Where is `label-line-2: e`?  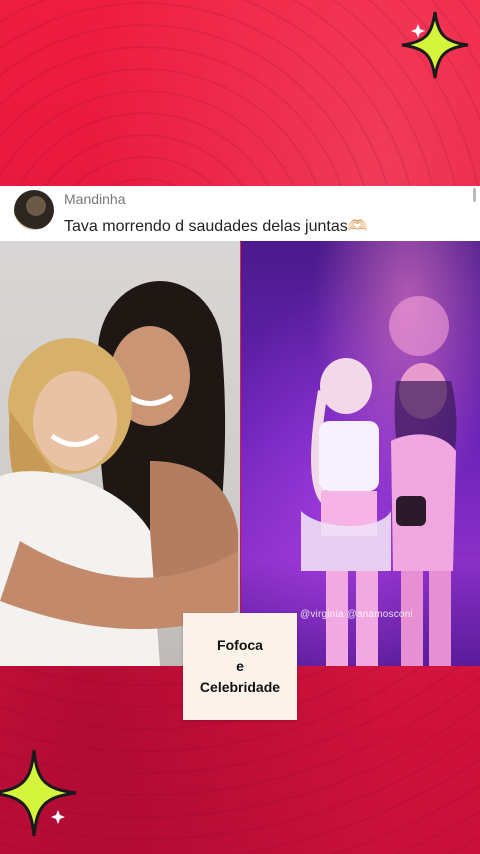 label-line-2: e is located at coordinates (240, 666).